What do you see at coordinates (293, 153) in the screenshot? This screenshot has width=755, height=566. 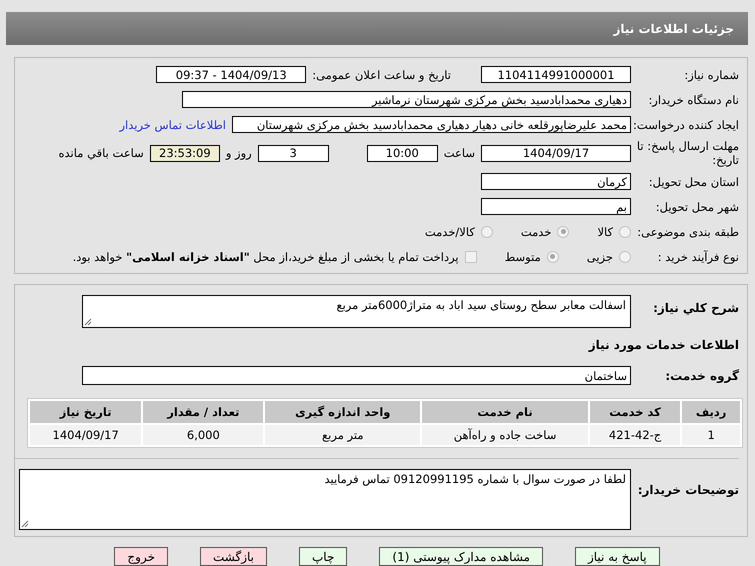 I see `days-field: 3` at bounding box center [293, 153].